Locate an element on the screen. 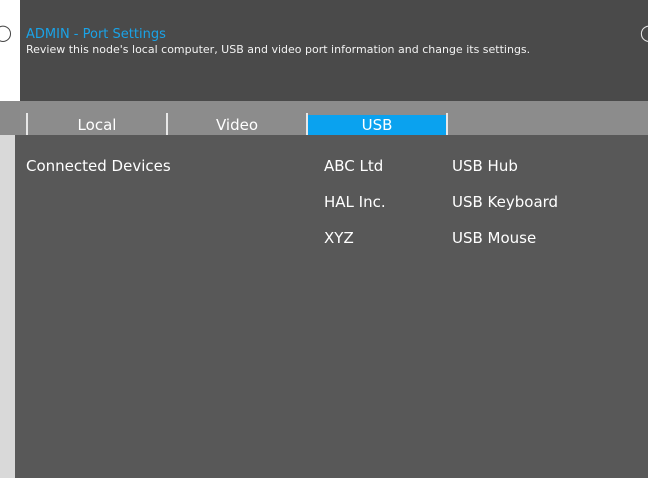 Image resolution: width=648 pixels, height=478 pixels. tab-usb: USB is located at coordinates (377, 125).